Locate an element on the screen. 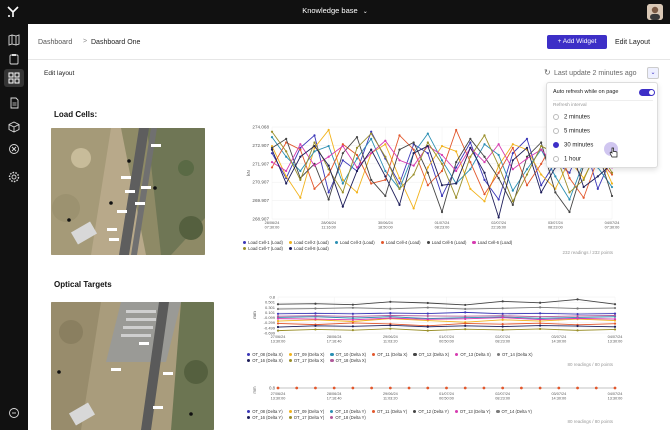 The height and width of the screenshot is (430, 670). legend-item: OT_14 (Delta X) is located at coordinates (514, 354).